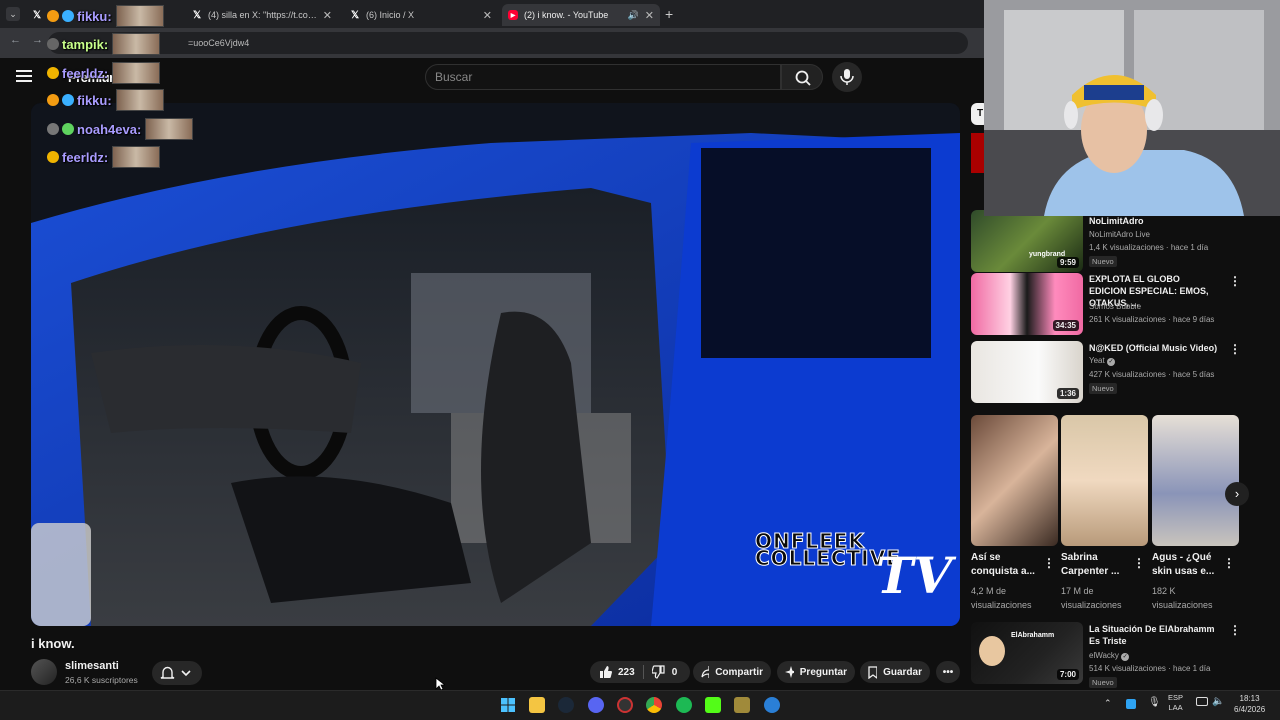  I want to click on notification-bell-button, so click(177, 673).